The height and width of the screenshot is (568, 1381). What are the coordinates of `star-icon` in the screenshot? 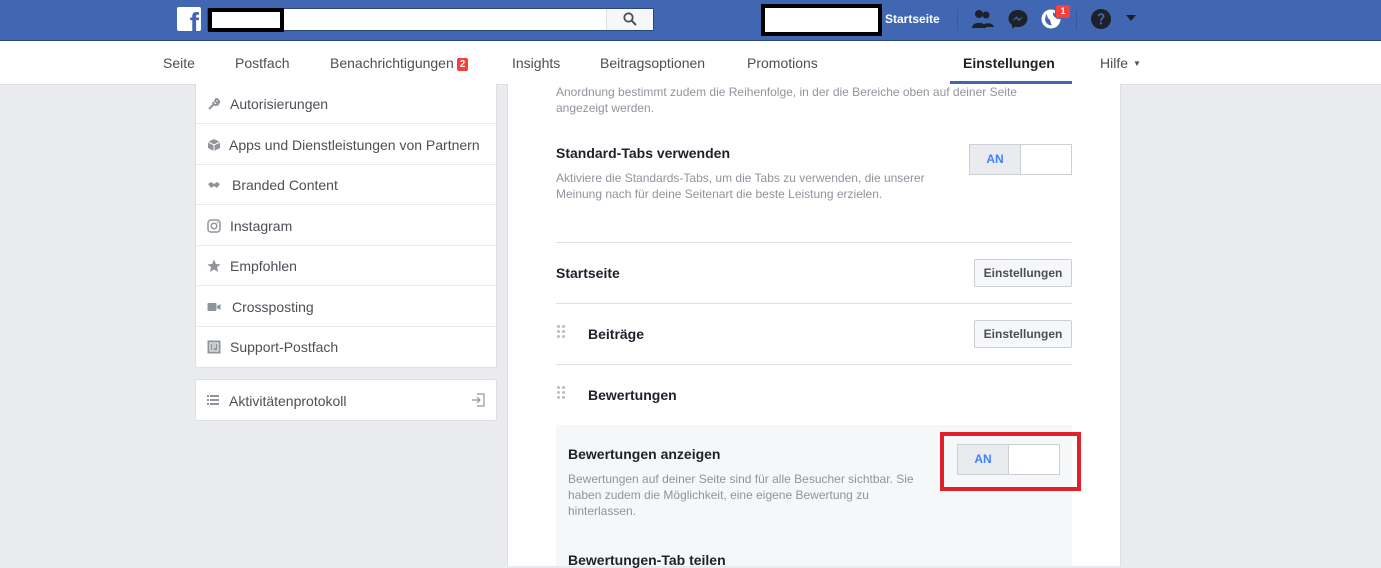 It's located at (214, 265).